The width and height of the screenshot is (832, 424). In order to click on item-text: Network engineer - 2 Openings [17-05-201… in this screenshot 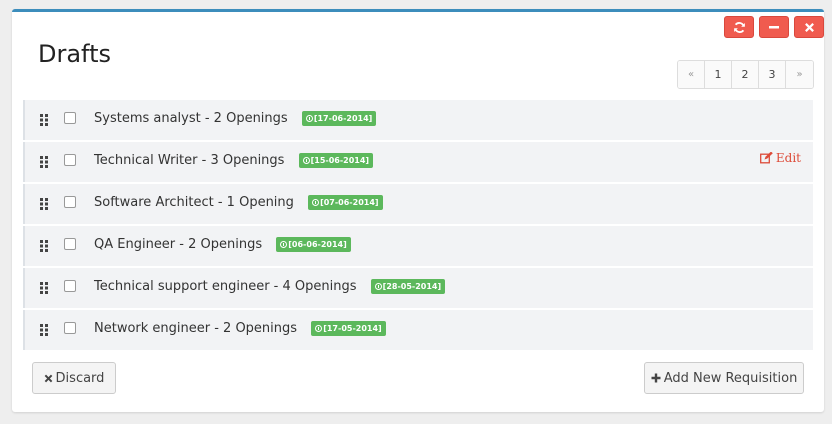, I will do `click(240, 328)`.